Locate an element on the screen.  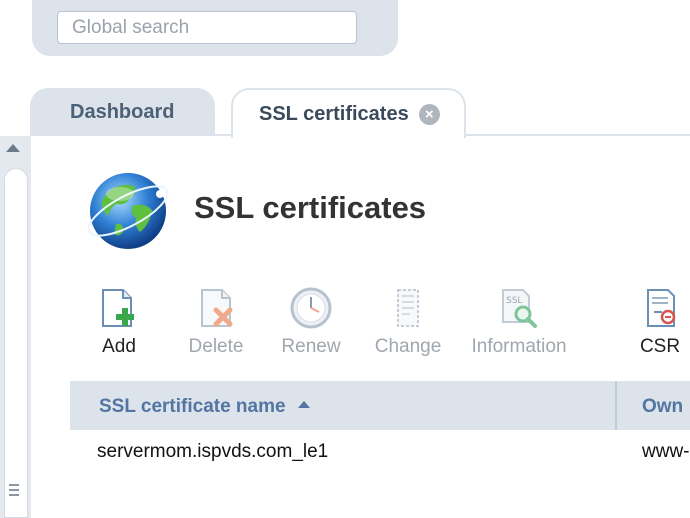
change-label: Change is located at coordinates (408, 346).